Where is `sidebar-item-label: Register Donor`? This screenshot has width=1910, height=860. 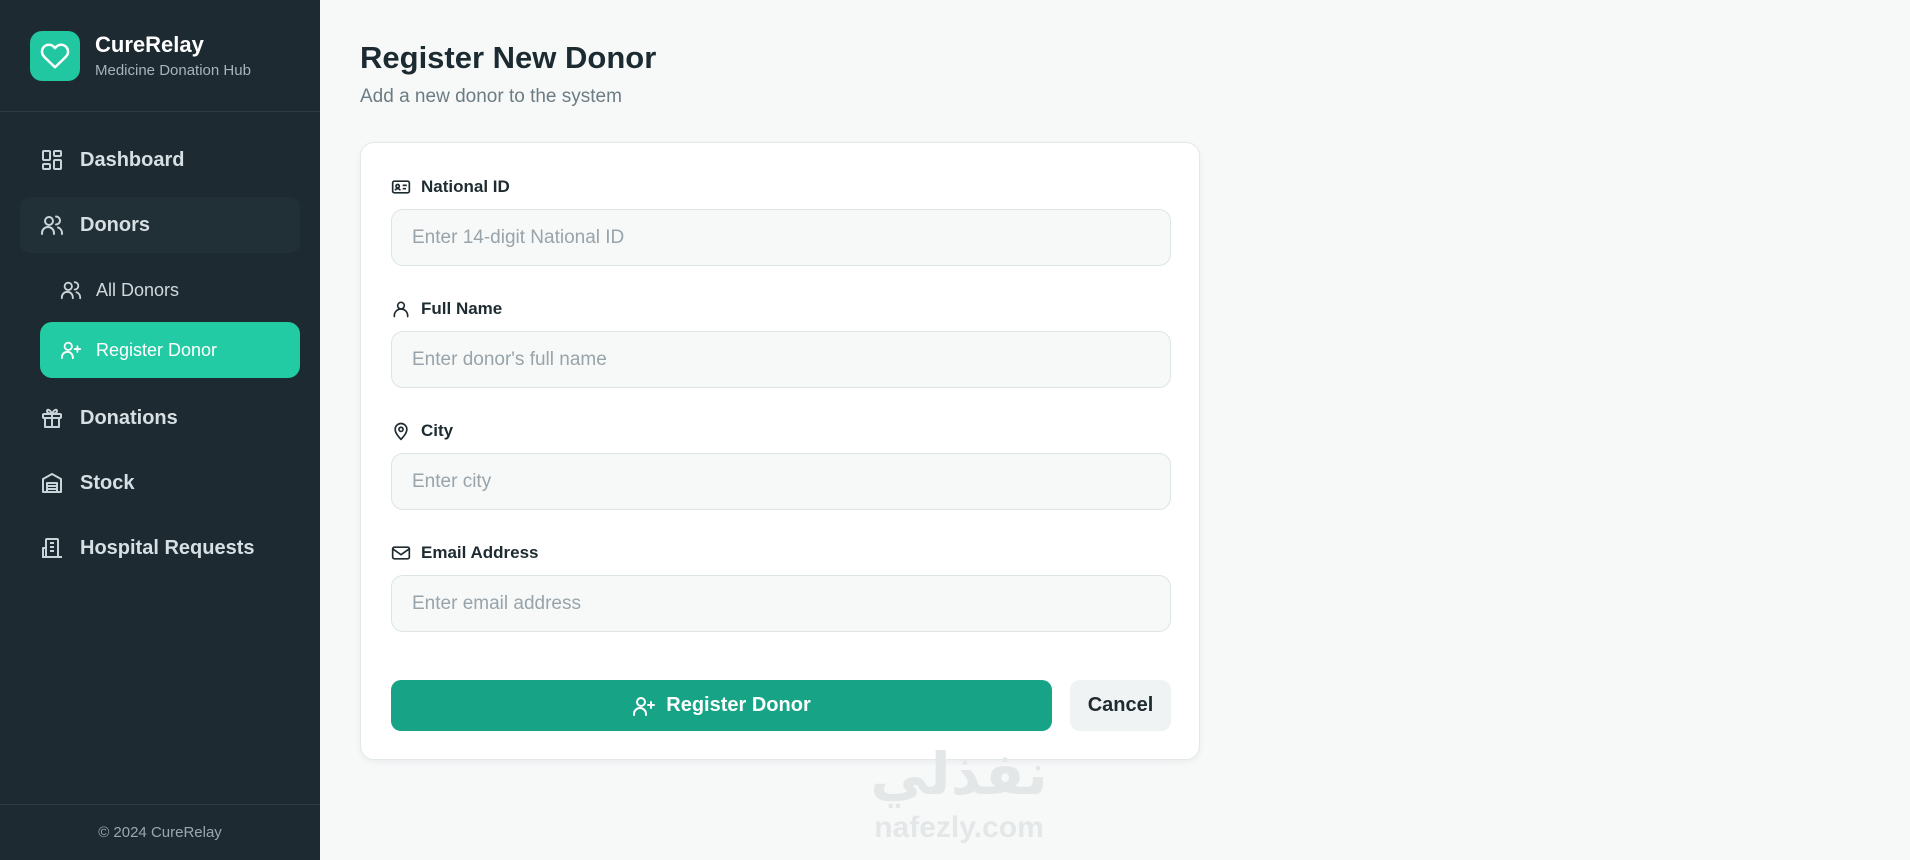 sidebar-item-label: Register Donor is located at coordinates (157, 349).